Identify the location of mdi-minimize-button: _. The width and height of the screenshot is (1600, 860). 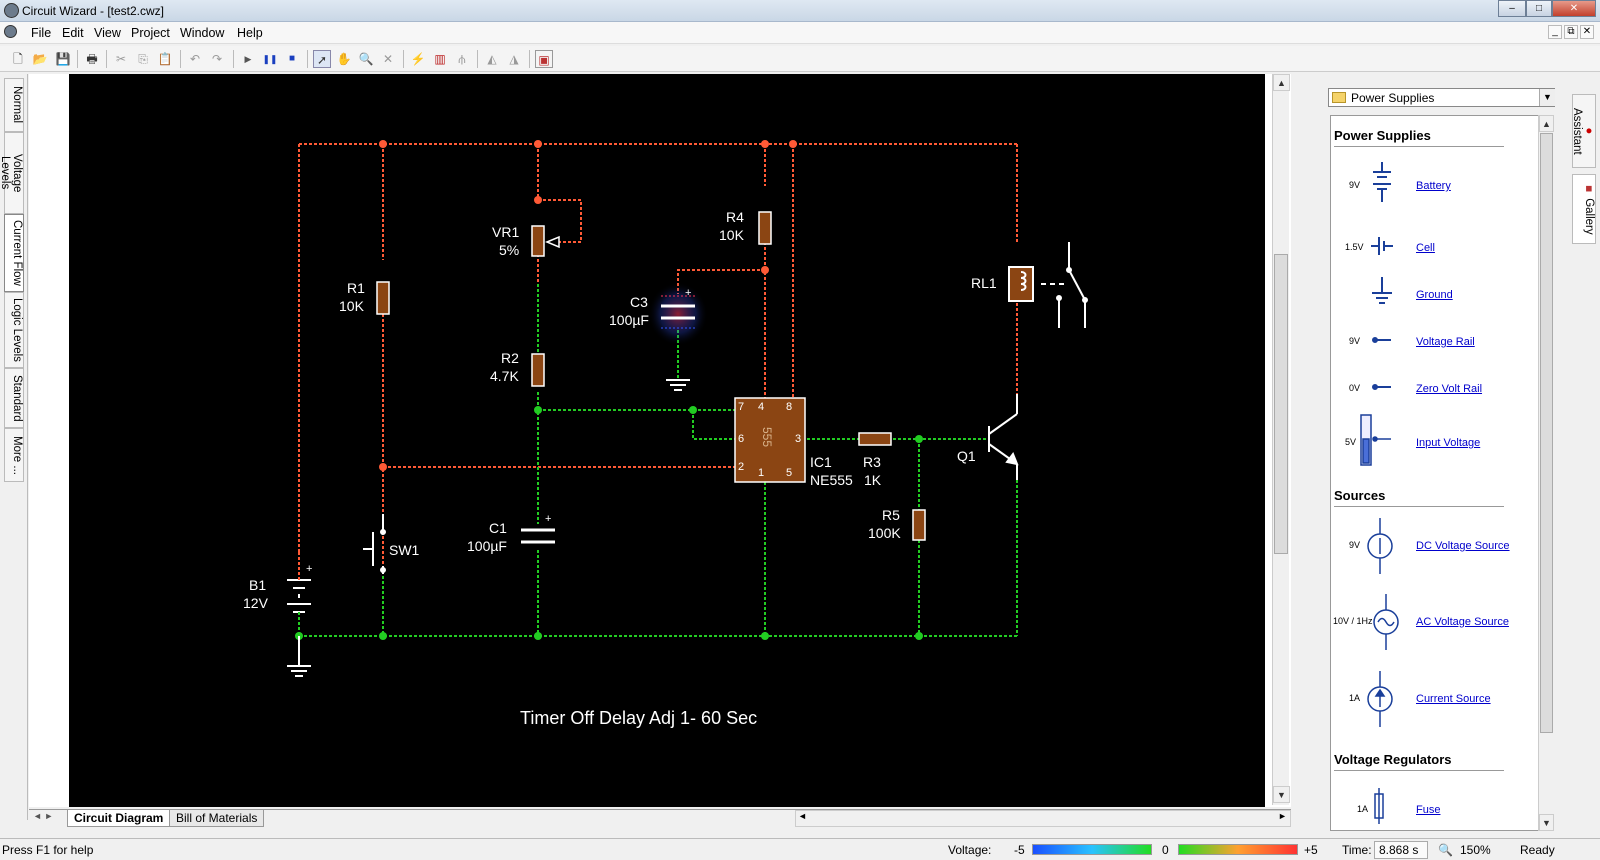
(1555, 32).